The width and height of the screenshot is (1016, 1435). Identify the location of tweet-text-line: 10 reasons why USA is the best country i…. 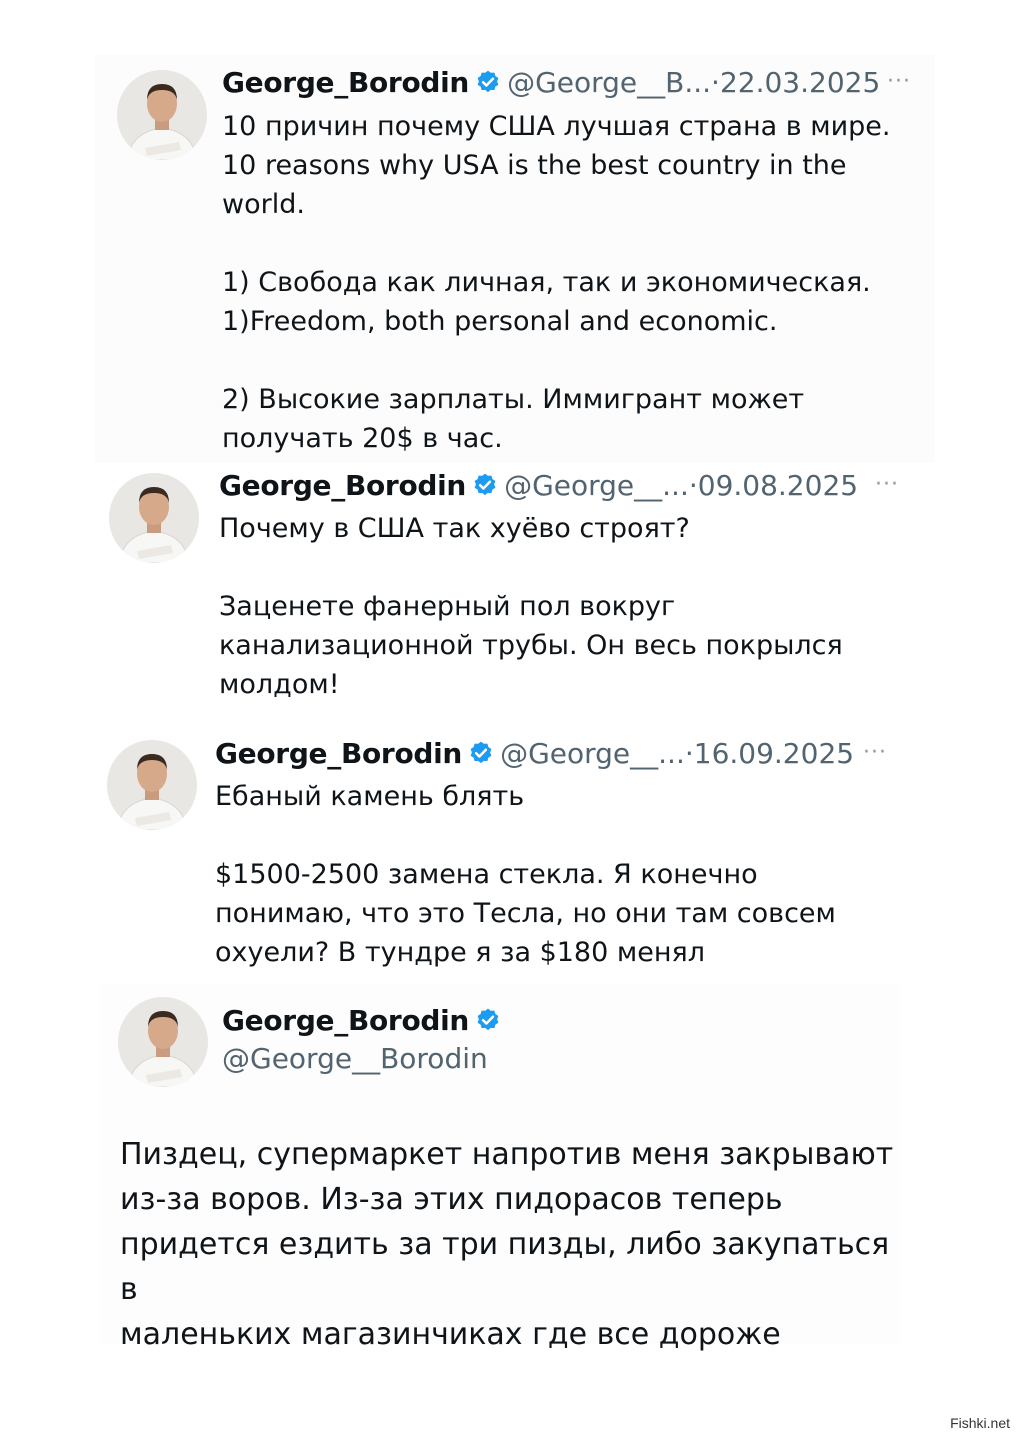
(534, 165).